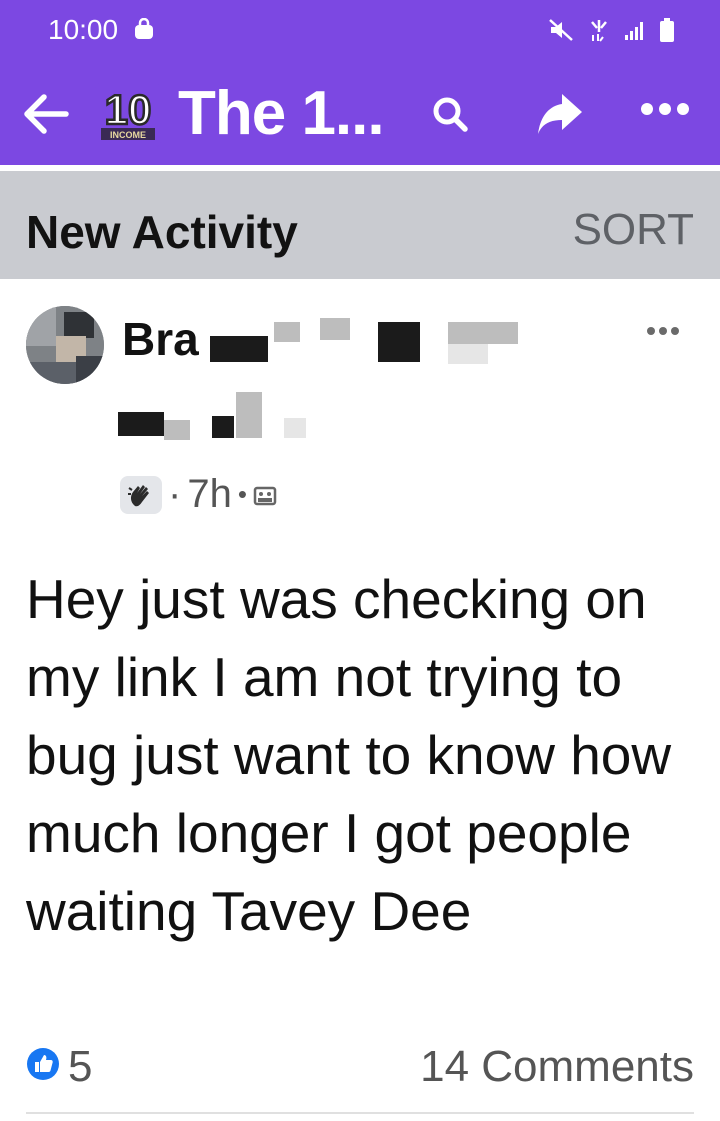 This screenshot has height=1121, width=720. I want to click on like-icon, so click(43, 1067).